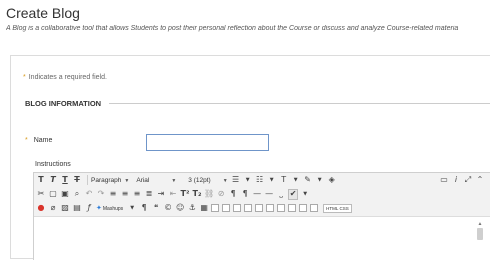 The image size is (490, 262). Describe the element at coordinates (53, 208) in the screenshot. I see `attach-file-icon: ⌀` at that location.